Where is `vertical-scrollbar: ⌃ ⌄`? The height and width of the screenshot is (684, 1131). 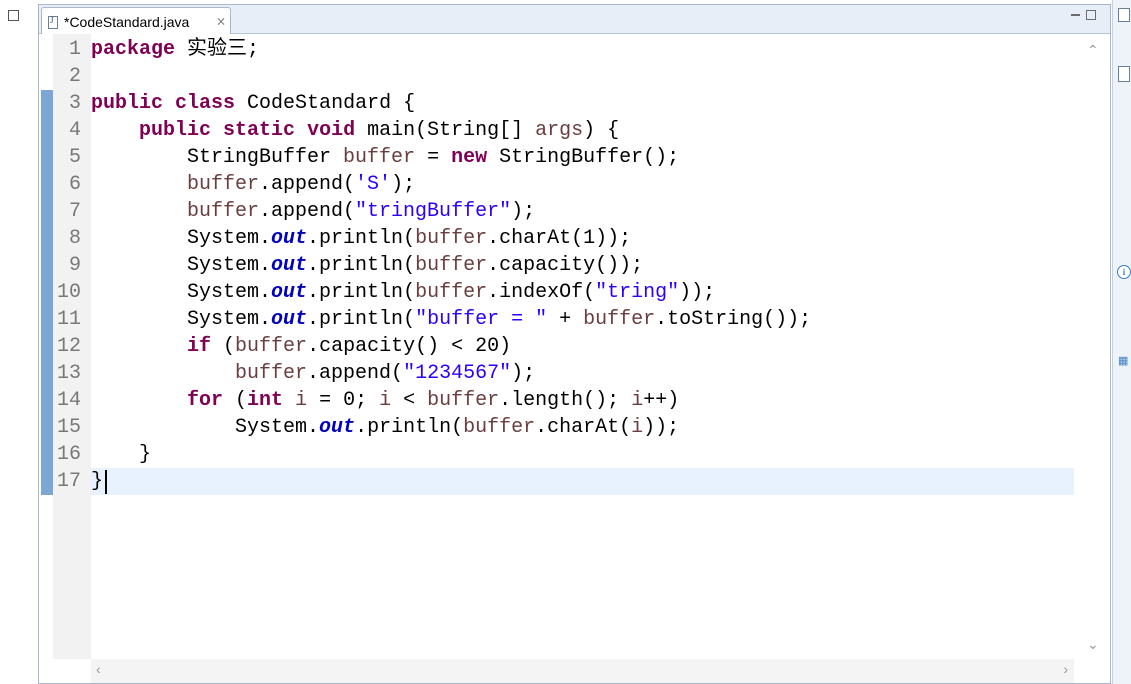
vertical-scrollbar: ⌃ ⌄ is located at coordinates (1092, 346).